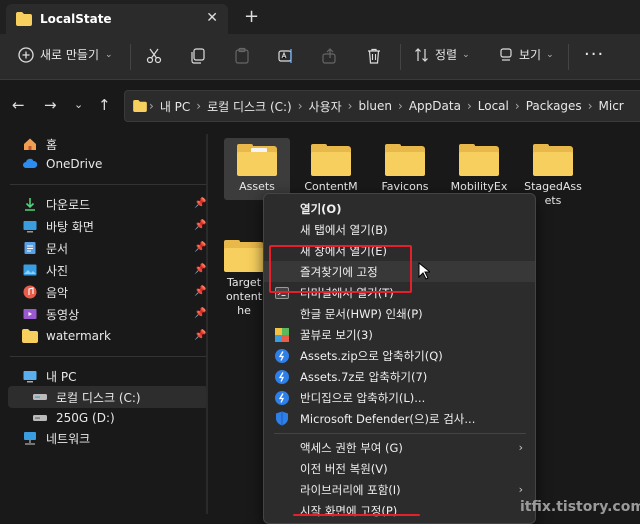 This screenshot has width=640, height=524. I want to click on breadcrumb-user: bluen, so click(375, 106).